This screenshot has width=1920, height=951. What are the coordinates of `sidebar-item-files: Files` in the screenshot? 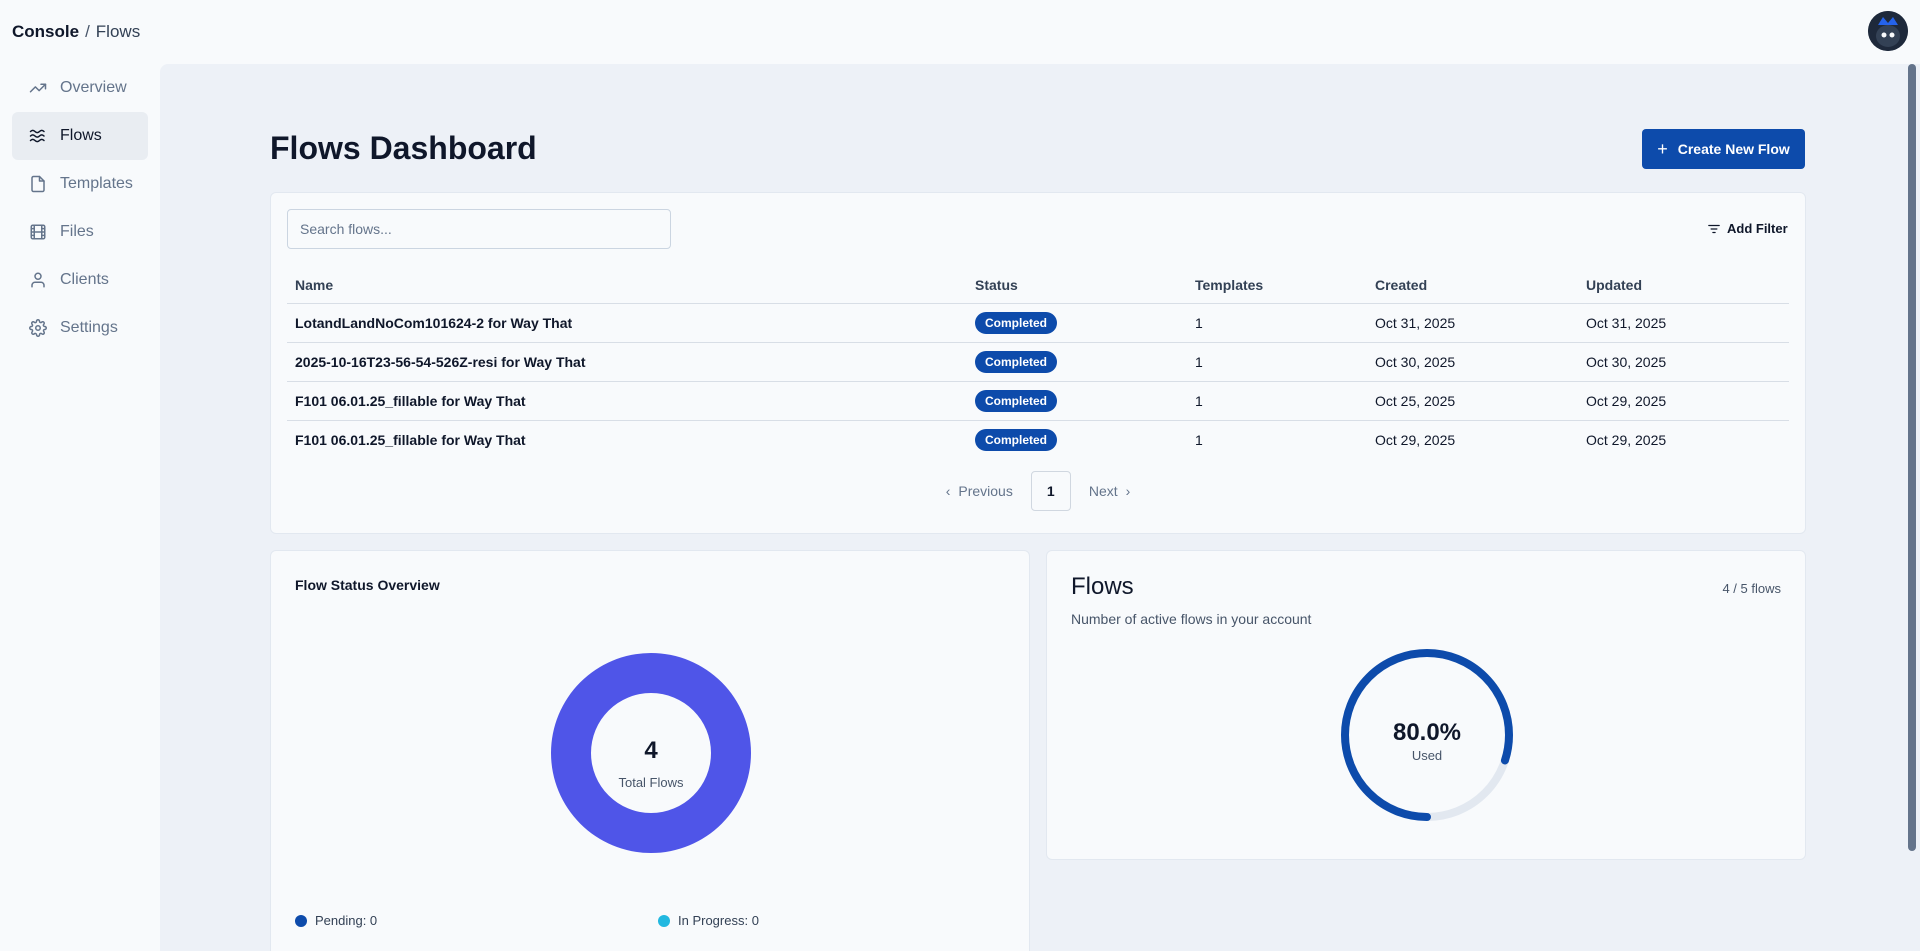 It's located at (80, 232).